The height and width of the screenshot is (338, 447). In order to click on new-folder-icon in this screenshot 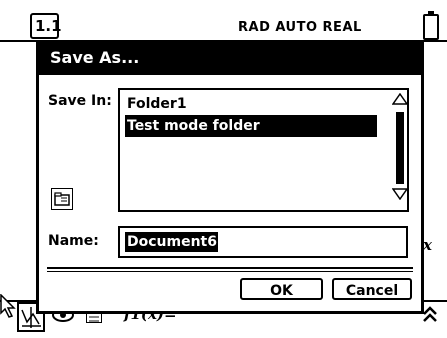, I will do `click(62, 199)`.